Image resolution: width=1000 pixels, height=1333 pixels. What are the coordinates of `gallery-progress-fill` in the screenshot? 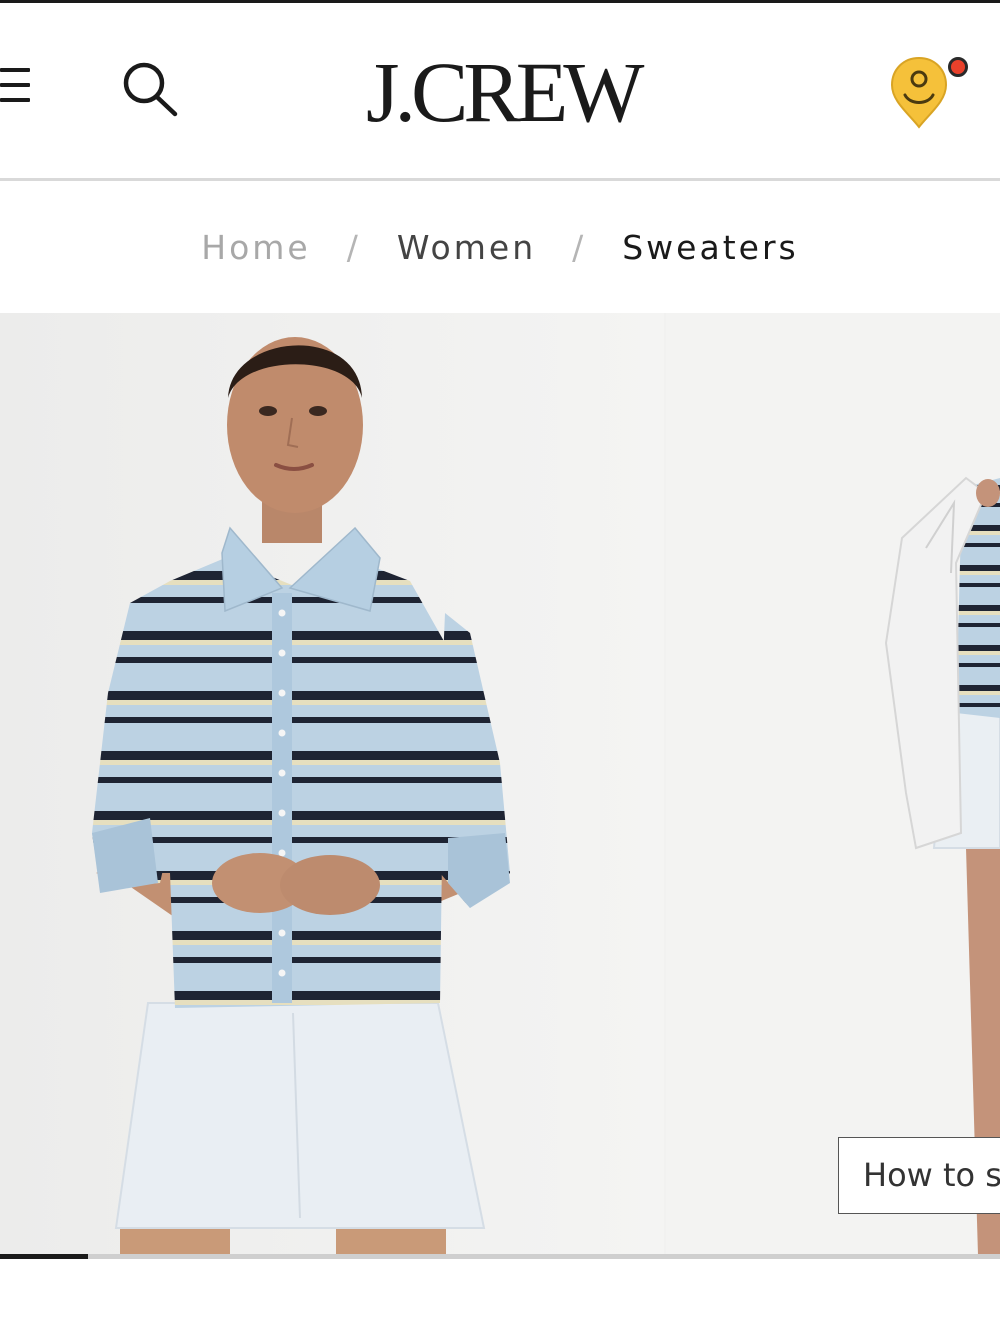 It's located at (44, 1256).